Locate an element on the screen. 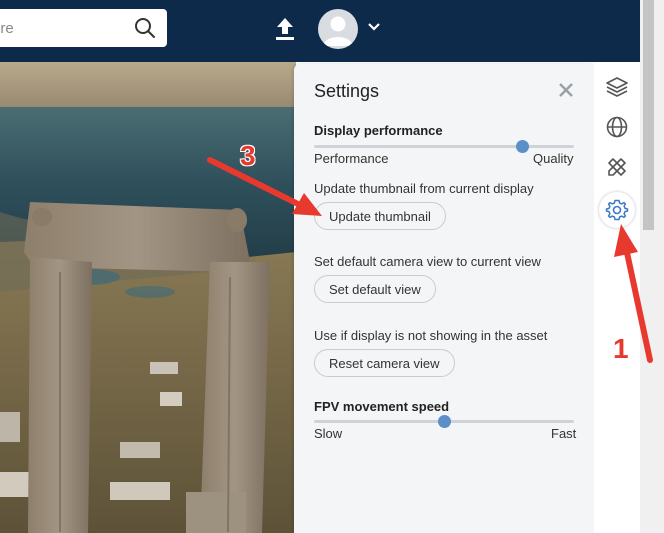  top-bar is located at coordinates (320, 31).